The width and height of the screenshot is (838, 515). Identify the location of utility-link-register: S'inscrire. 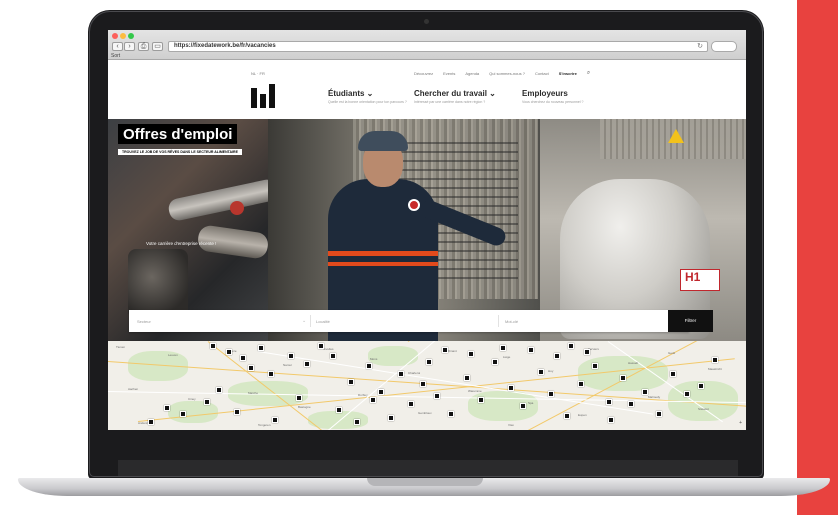
(568, 73).